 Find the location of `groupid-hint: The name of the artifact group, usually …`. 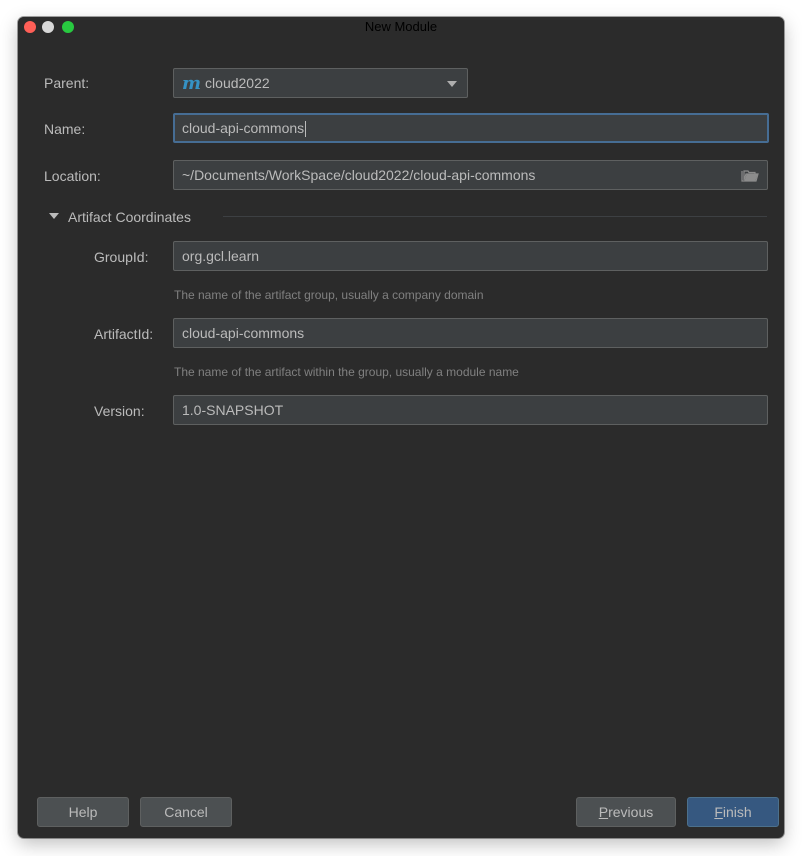

groupid-hint: The name of the artifact group, usually … is located at coordinates (329, 295).